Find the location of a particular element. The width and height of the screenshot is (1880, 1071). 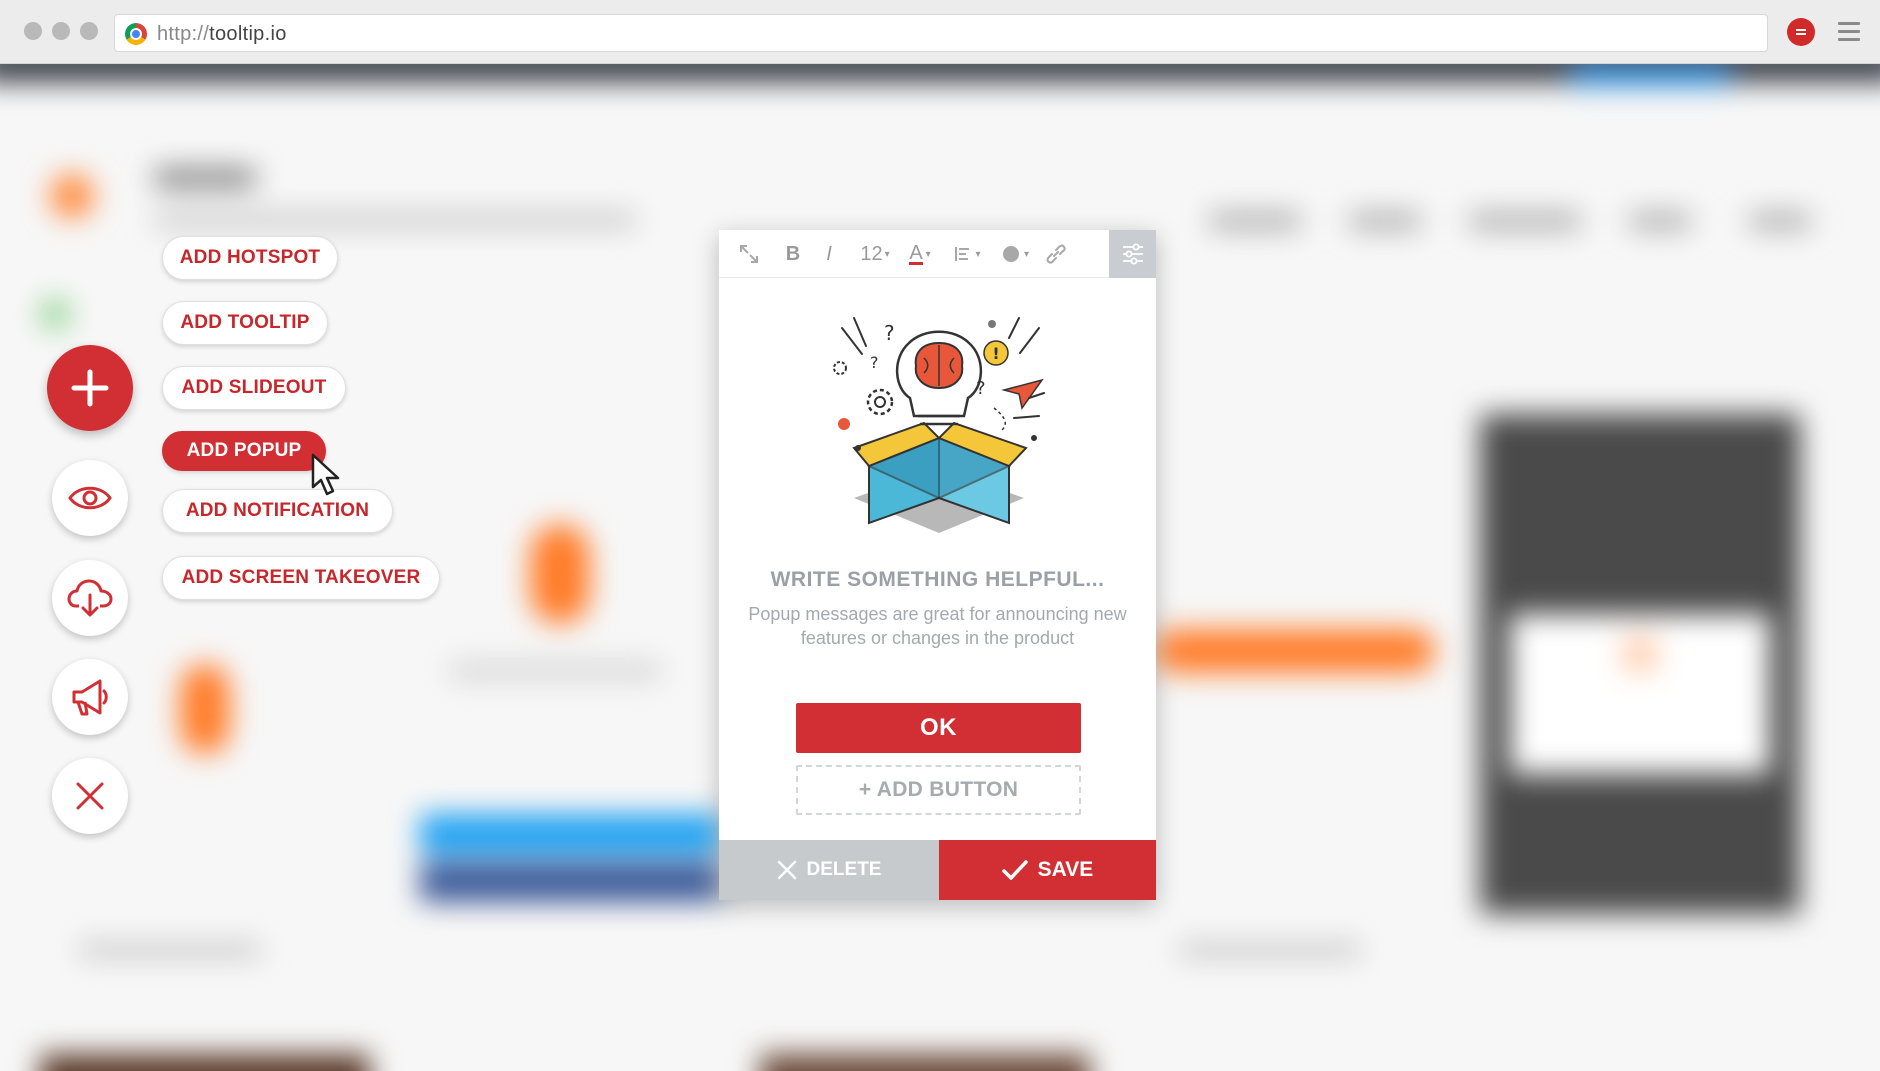

address-bar: http://tooltip.io is located at coordinates (941, 33).